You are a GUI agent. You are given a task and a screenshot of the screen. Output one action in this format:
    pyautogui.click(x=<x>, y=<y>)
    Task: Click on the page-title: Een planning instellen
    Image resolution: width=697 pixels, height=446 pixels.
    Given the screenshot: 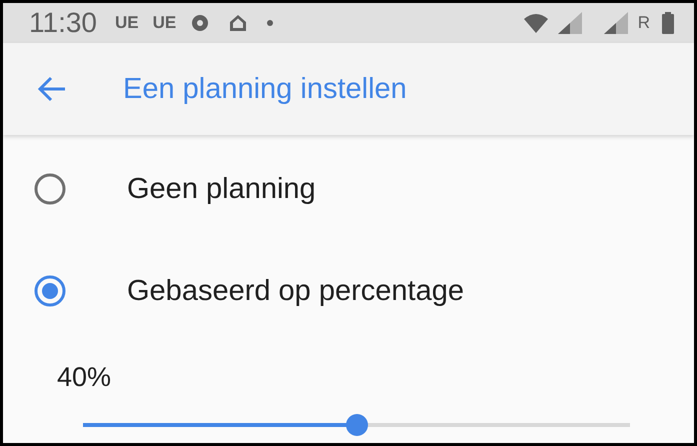 What is the action you would take?
    pyautogui.click(x=265, y=89)
    